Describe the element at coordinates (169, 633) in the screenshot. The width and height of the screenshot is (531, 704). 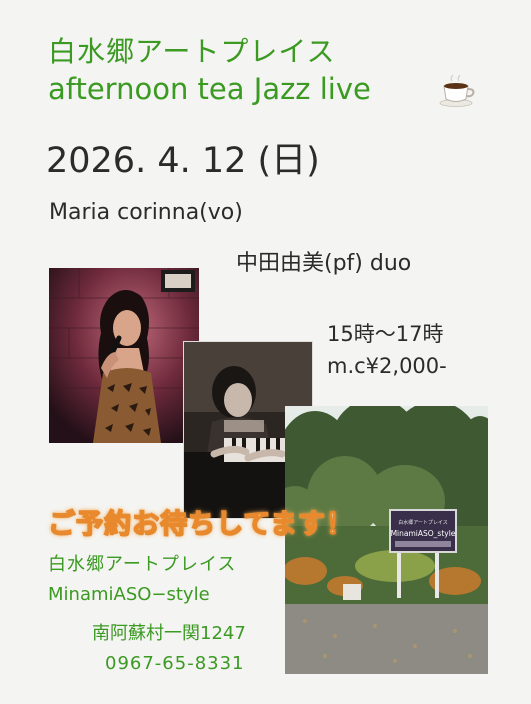
I see `venue-address: 南阿蘇村一関1247` at that location.